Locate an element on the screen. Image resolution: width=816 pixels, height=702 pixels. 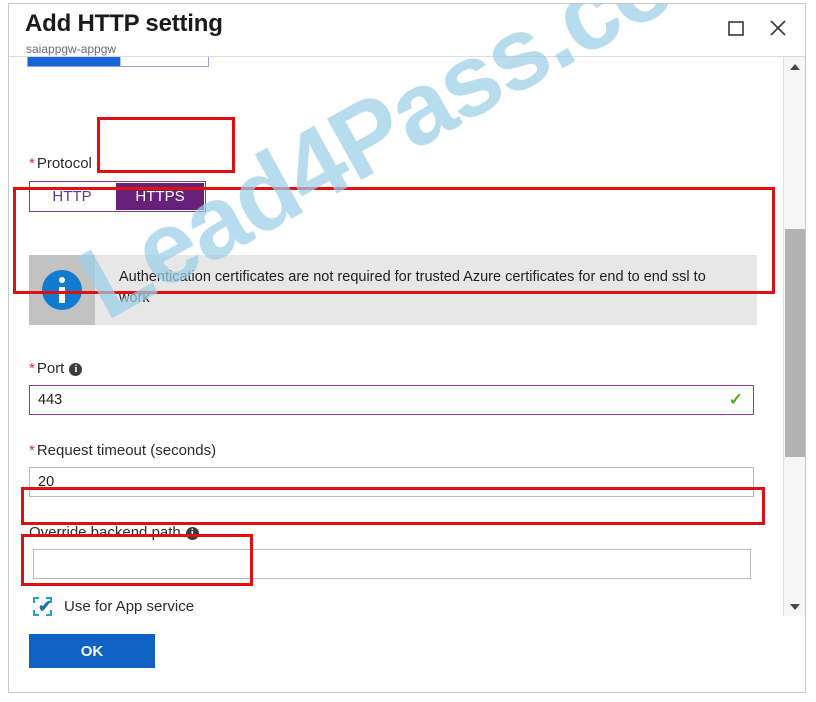
port-required-mark: * is located at coordinates (32, 368).